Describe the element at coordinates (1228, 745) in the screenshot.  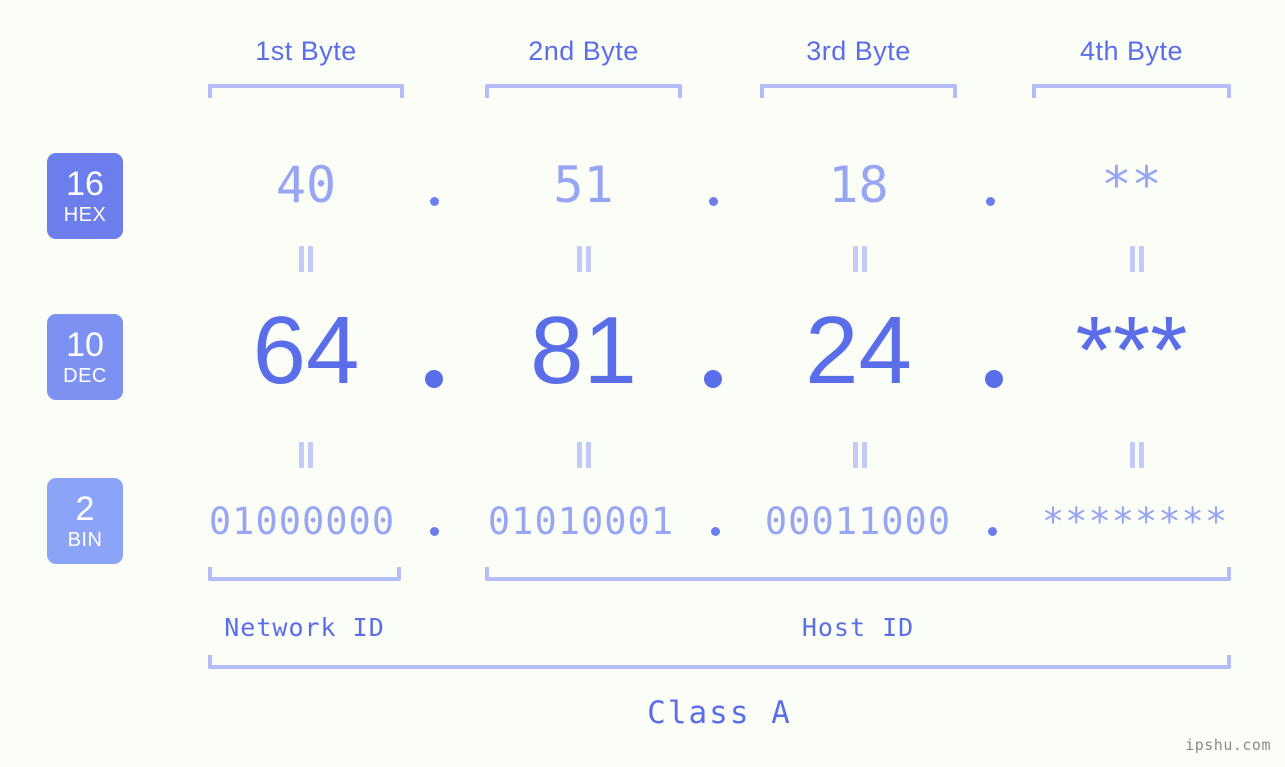
I see `site-watermark: ipshu.com` at that location.